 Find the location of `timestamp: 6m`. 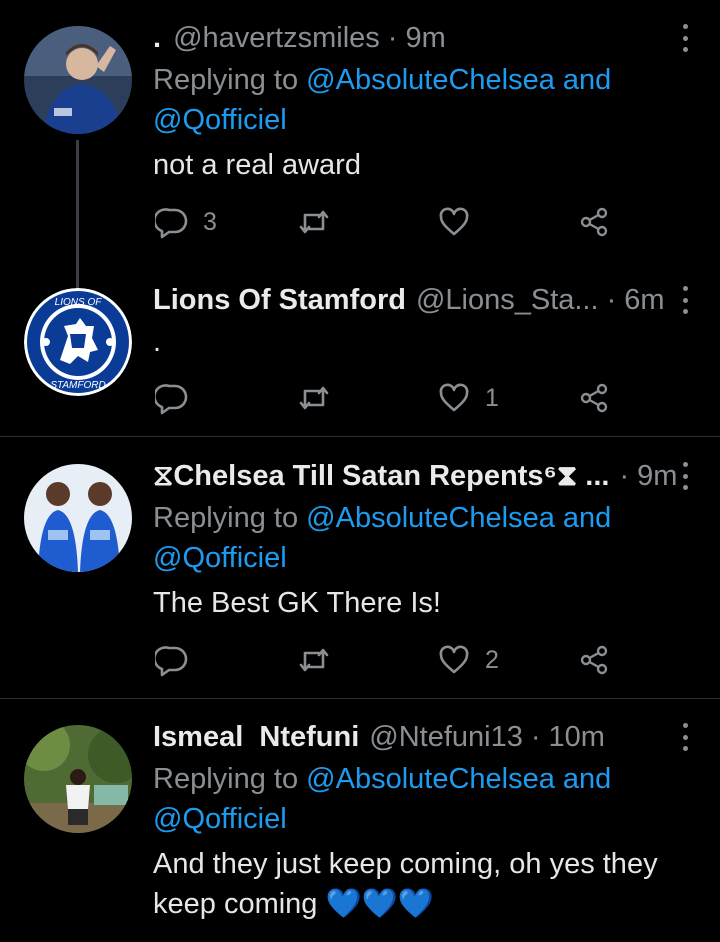

timestamp: 6m is located at coordinates (644, 300).